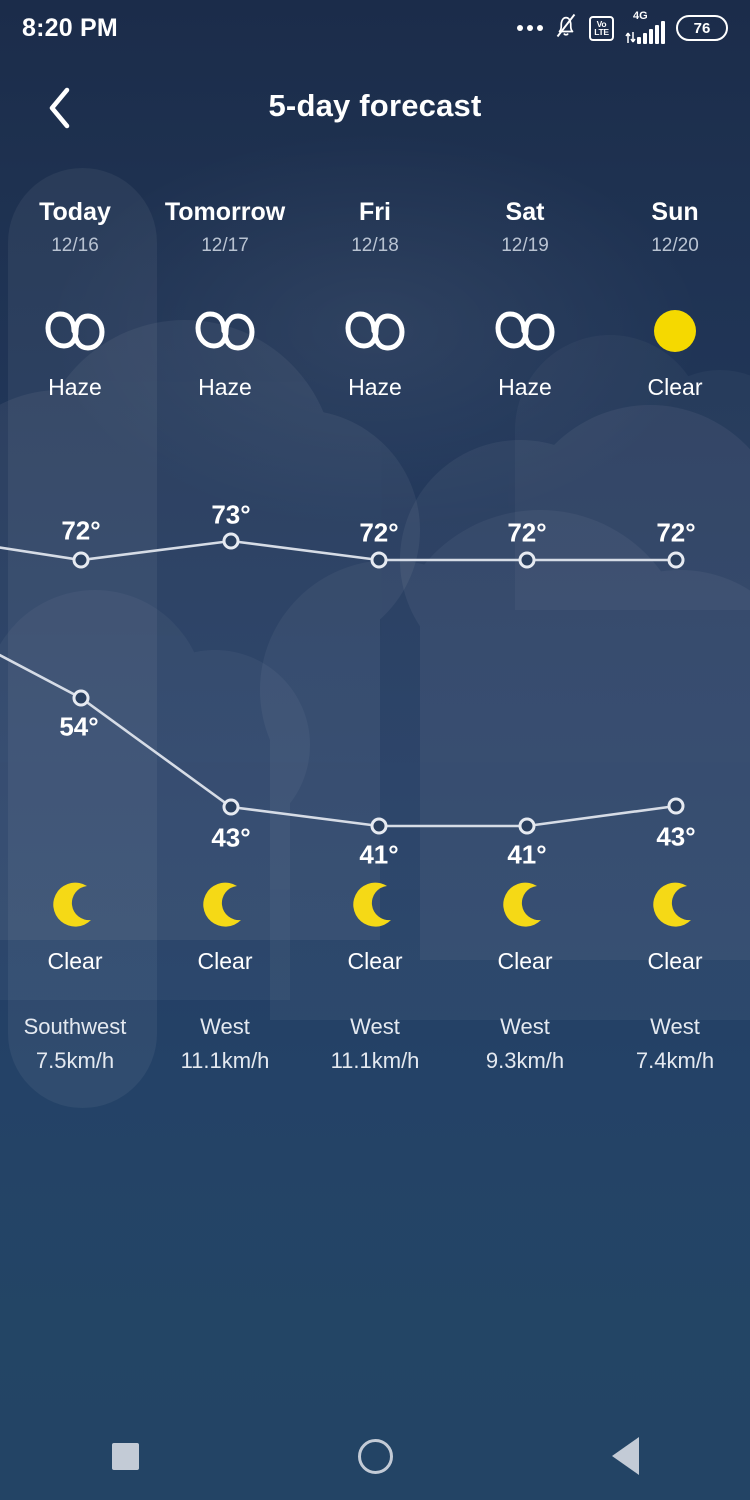 The height and width of the screenshot is (1500, 750). What do you see at coordinates (125, 1456) in the screenshot?
I see `square-recents-icon` at bounding box center [125, 1456].